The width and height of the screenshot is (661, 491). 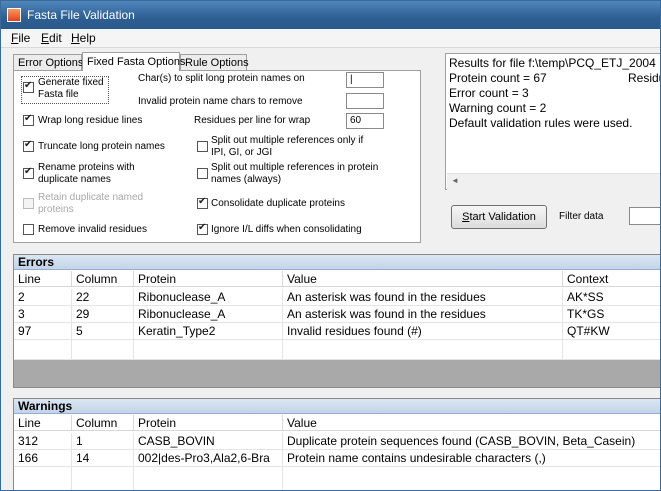 What do you see at coordinates (43, 423) in the screenshot?
I see `warnings-col-line: Line` at bounding box center [43, 423].